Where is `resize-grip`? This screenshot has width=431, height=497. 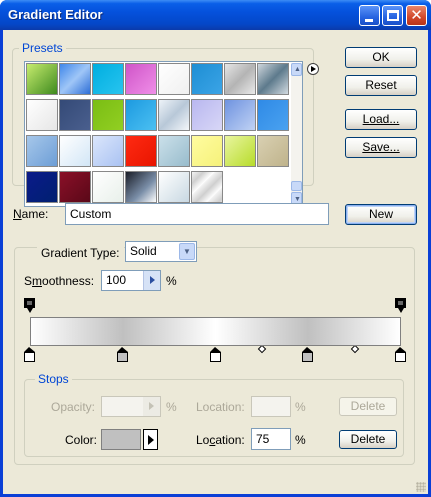 resize-grip is located at coordinates (421, 487).